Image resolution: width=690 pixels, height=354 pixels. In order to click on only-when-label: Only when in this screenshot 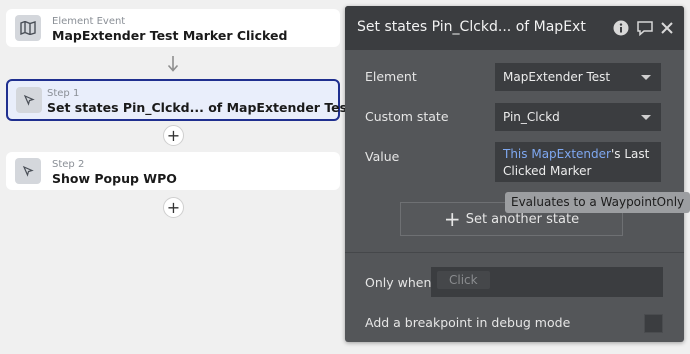, I will do `click(398, 282)`.